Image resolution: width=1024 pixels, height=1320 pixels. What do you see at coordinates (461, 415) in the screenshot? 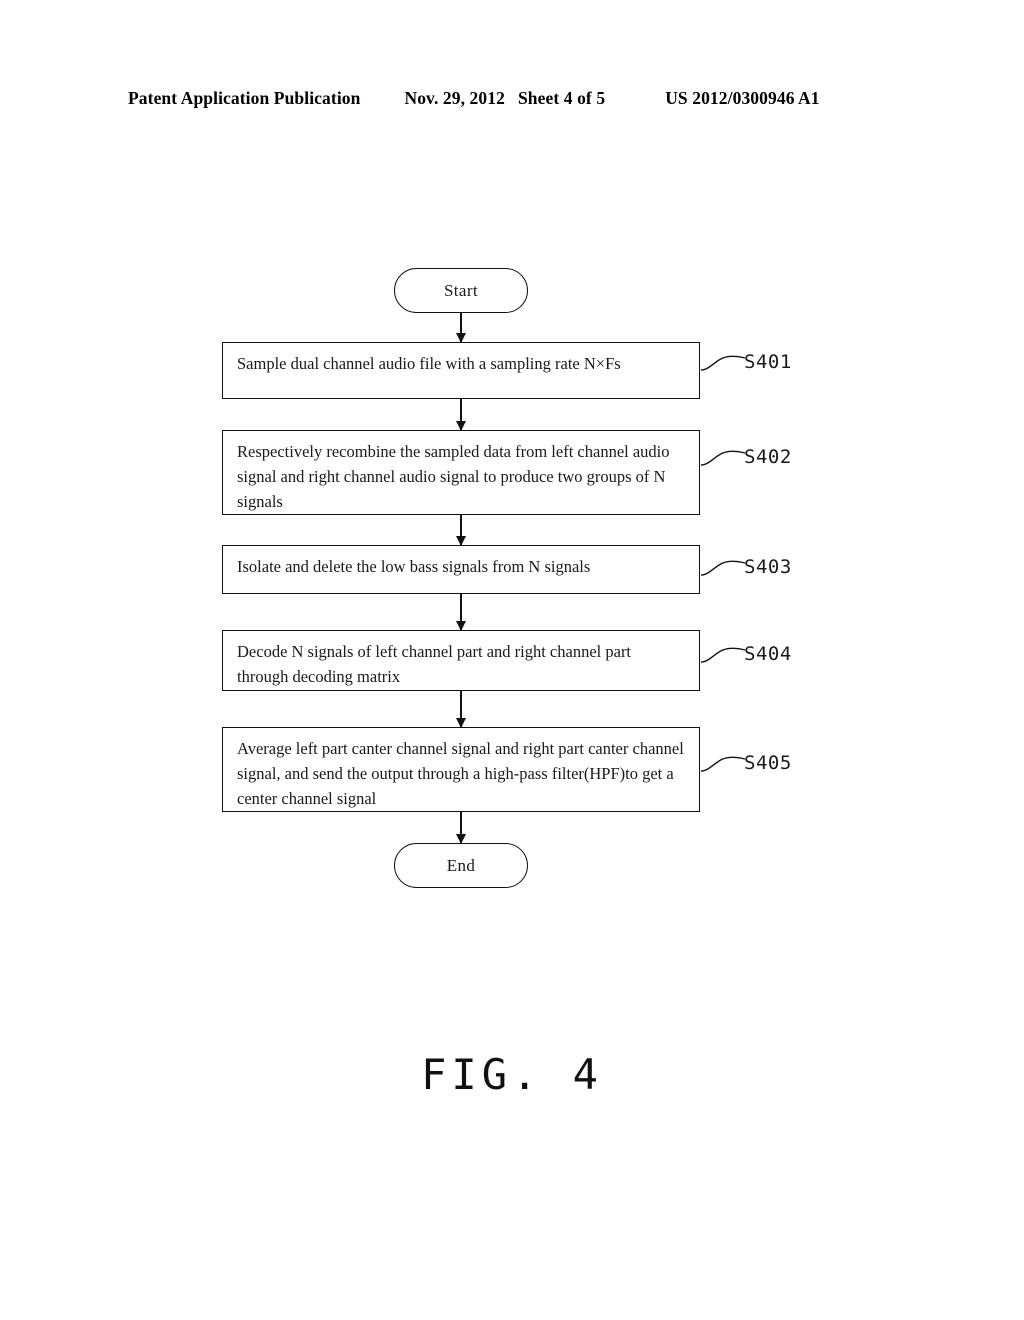
I see `connector-arrow-s401-to-s402` at bounding box center [461, 415].